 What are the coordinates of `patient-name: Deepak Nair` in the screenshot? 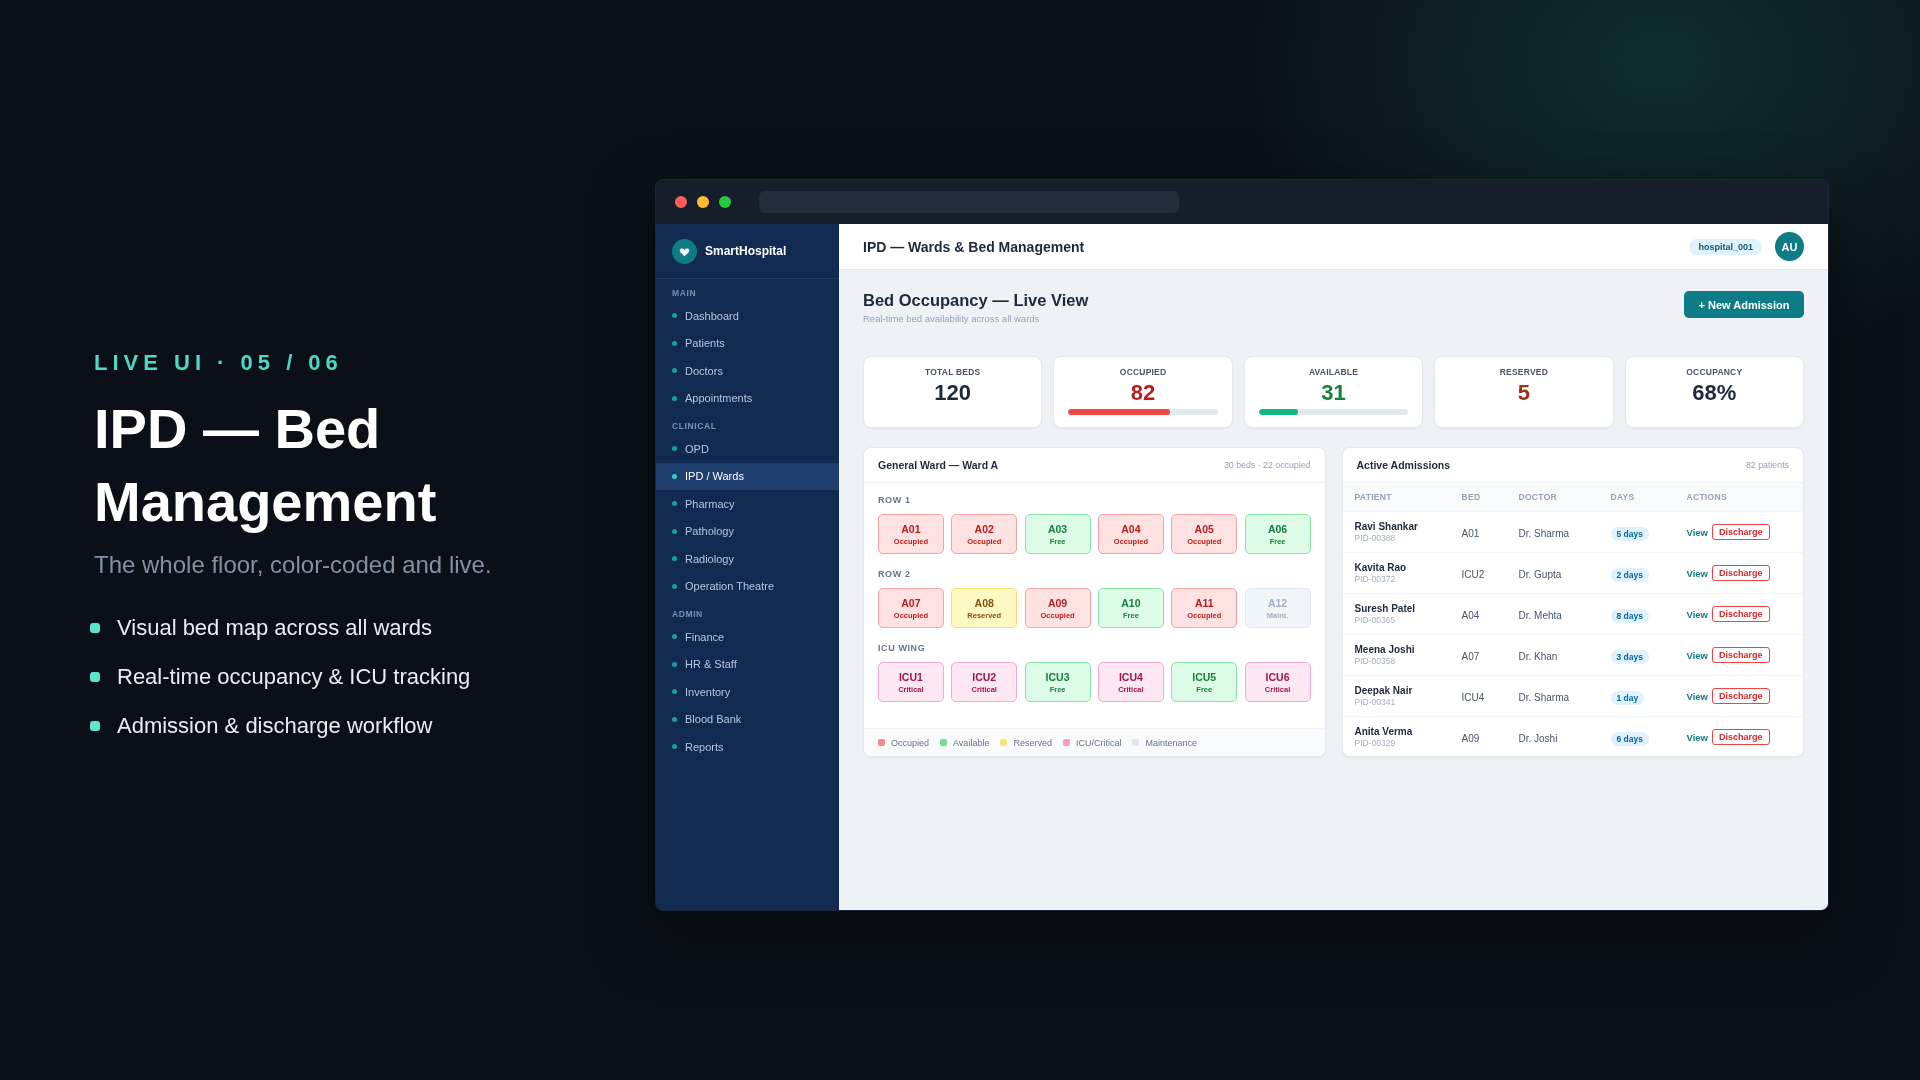 It's located at (1383, 690).